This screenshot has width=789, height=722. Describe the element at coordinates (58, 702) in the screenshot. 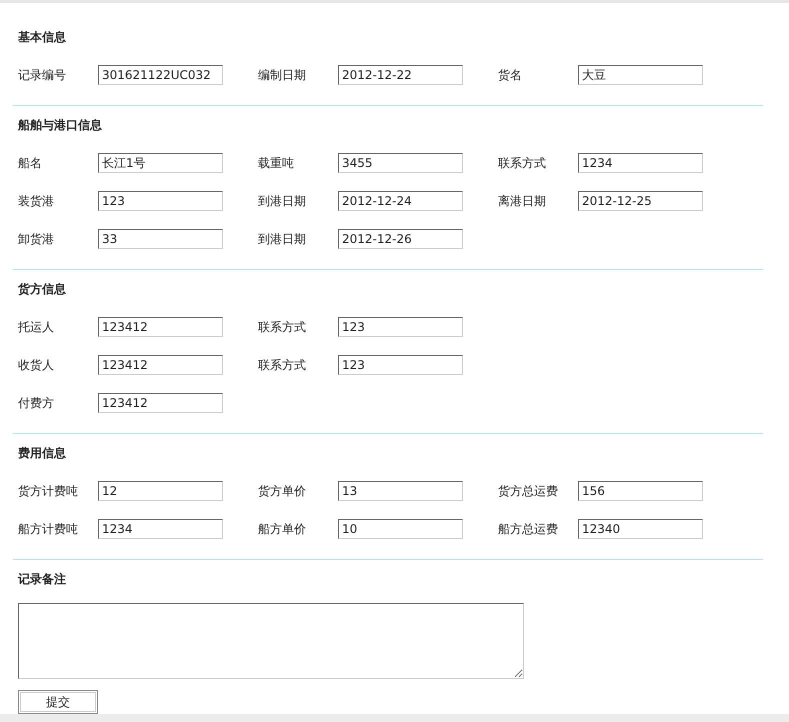

I see `submit-button: 提交` at that location.